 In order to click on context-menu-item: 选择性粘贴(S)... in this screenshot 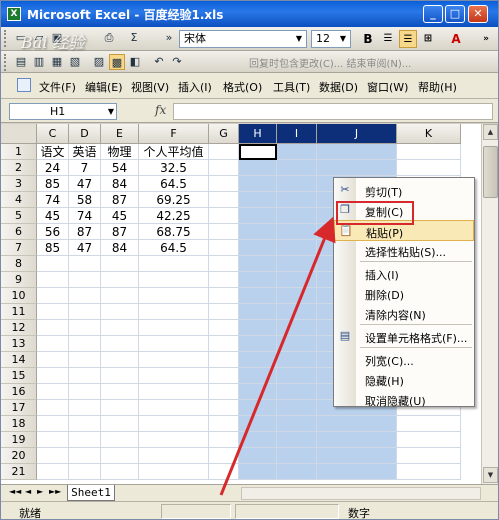, I will do `click(404, 250)`.